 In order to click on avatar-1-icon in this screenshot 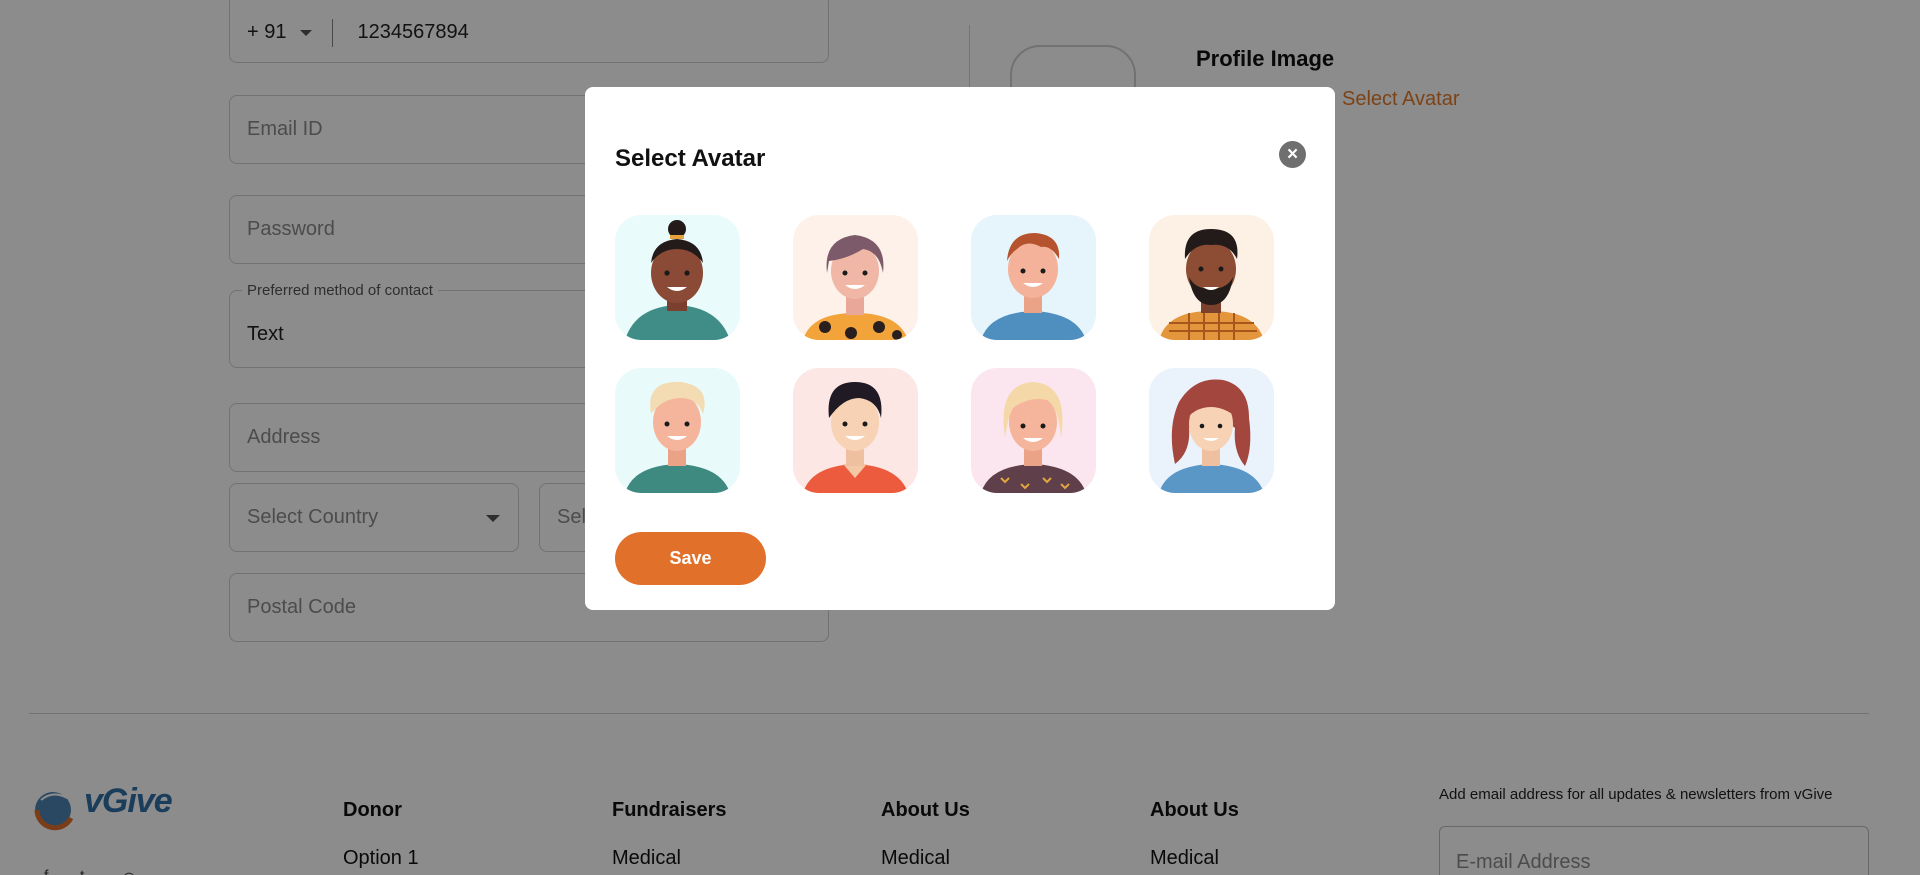, I will do `click(677, 277)`.